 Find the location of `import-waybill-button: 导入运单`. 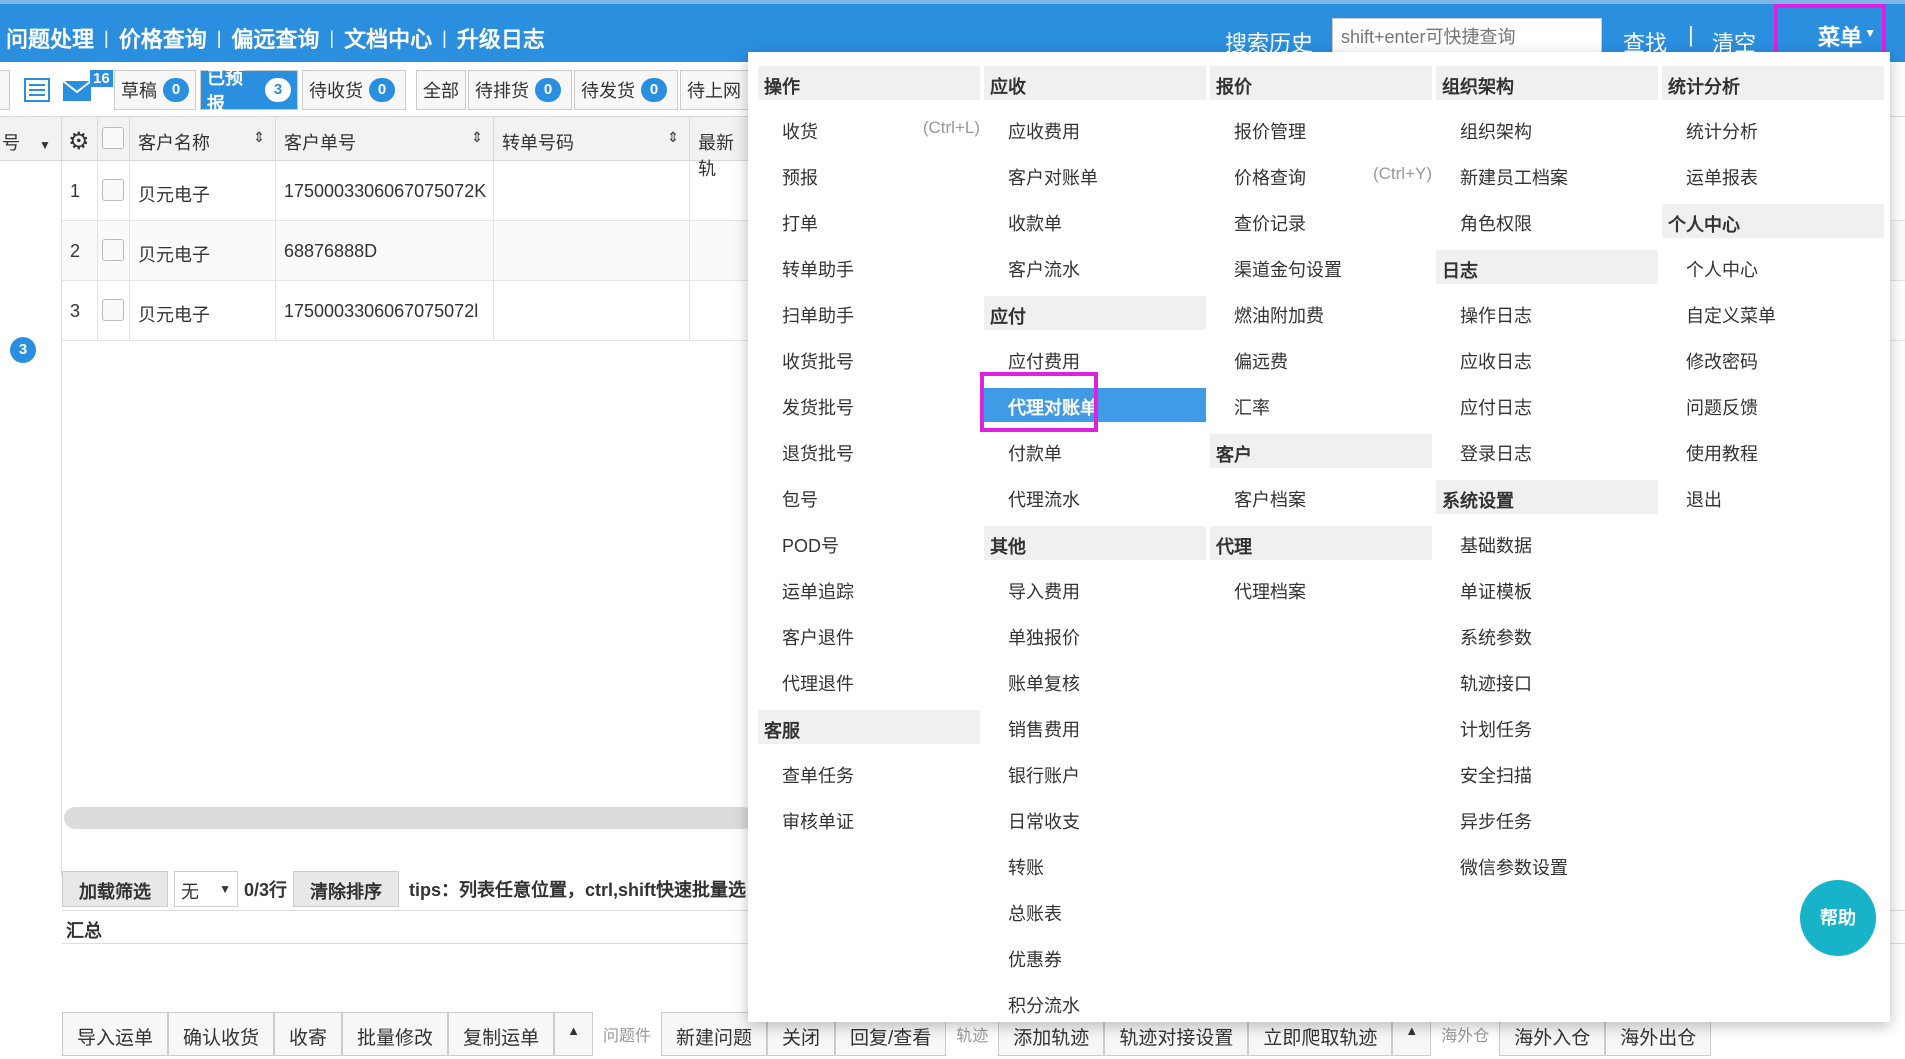

import-waybill-button: 导入运单 is located at coordinates (115, 1034).